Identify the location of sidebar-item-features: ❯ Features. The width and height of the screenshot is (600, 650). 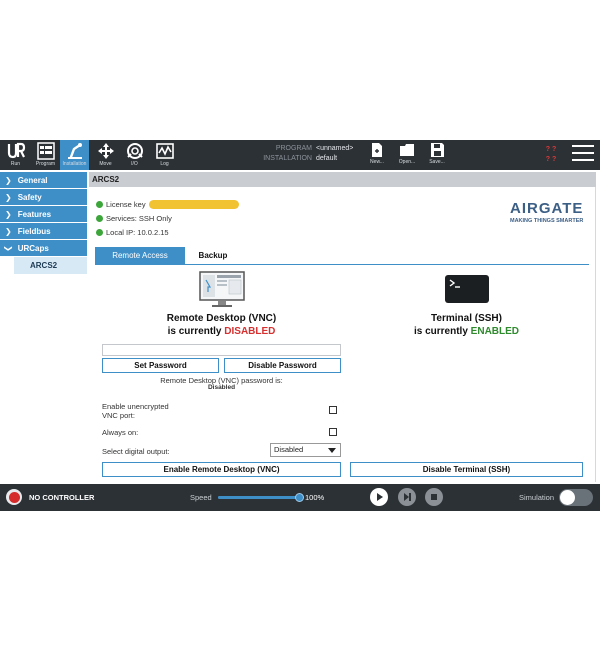
(43, 214).